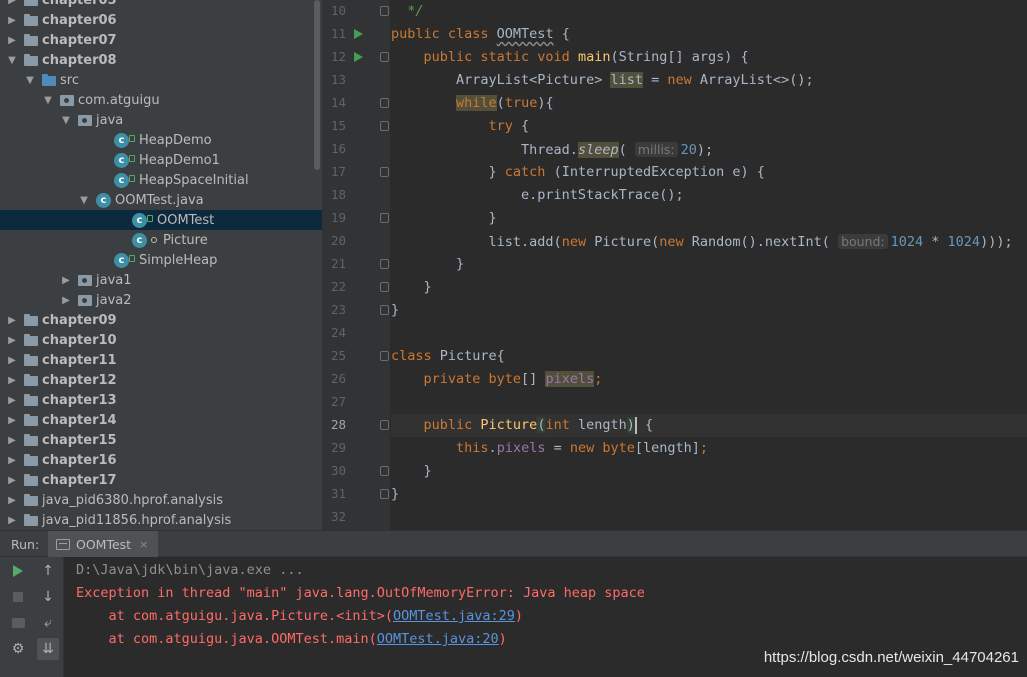  Describe the element at coordinates (161, 80) in the screenshot. I see `tree-item-src: ▼ src` at that location.